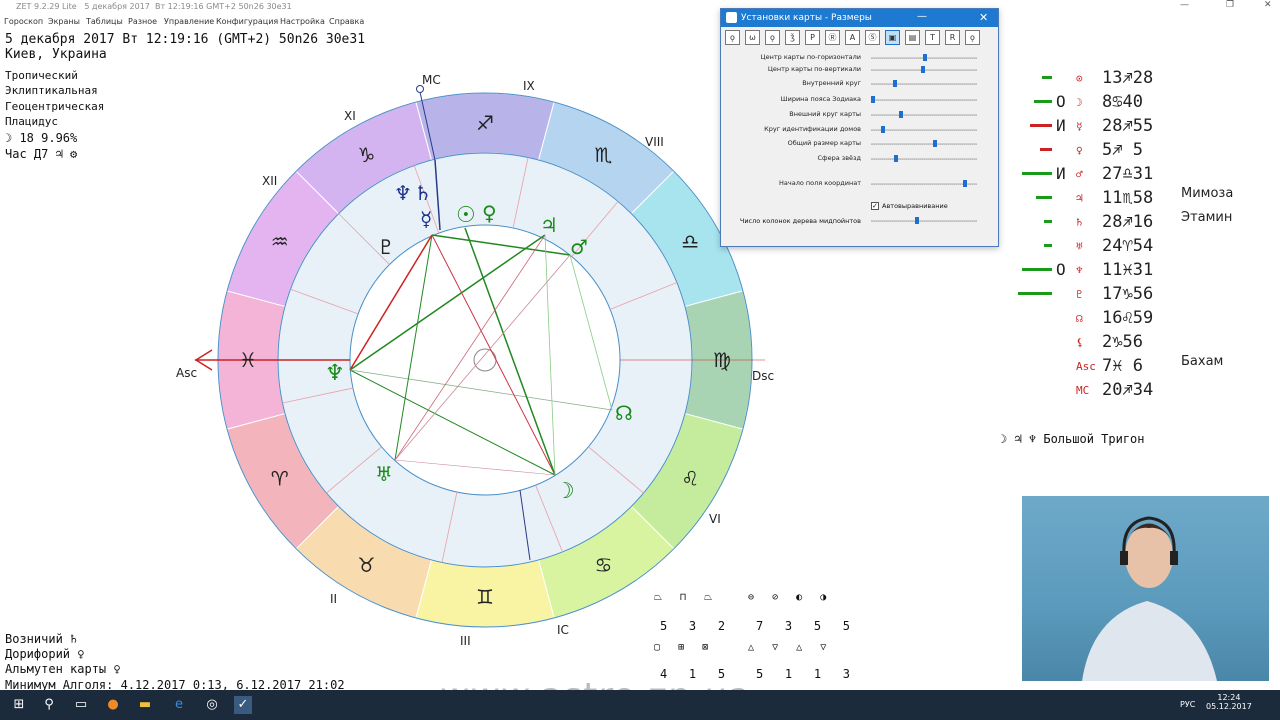 Image resolution: width=1280 pixels, height=720 pixels. What do you see at coordinates (922, 16) in the screenshot?
I see `dialog-minimize-button: —` at bounding box center [922, 16].